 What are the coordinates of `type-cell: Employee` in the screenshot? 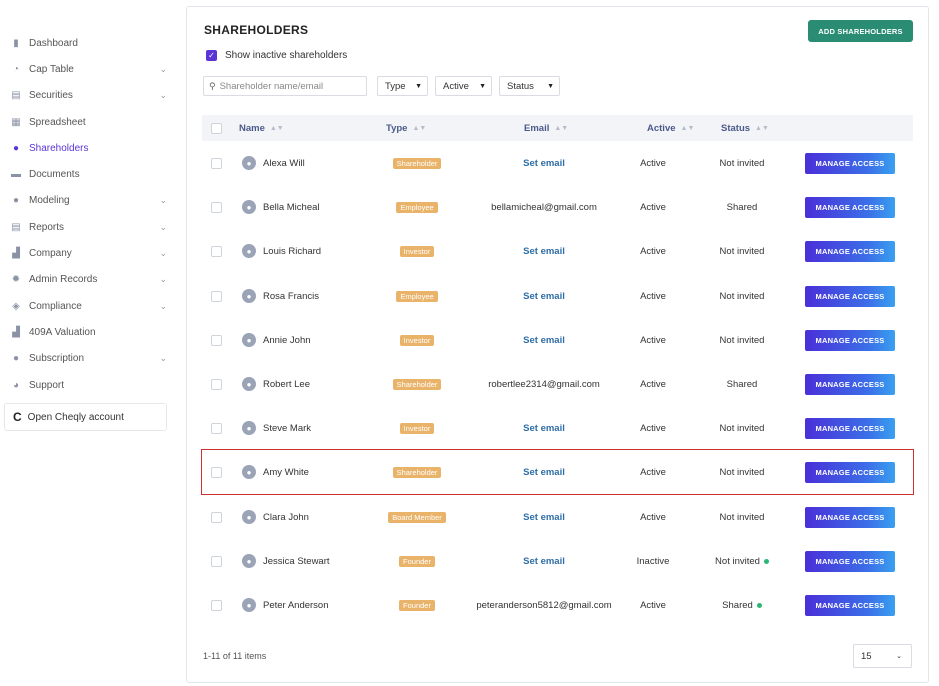 It's located at (417, 296).